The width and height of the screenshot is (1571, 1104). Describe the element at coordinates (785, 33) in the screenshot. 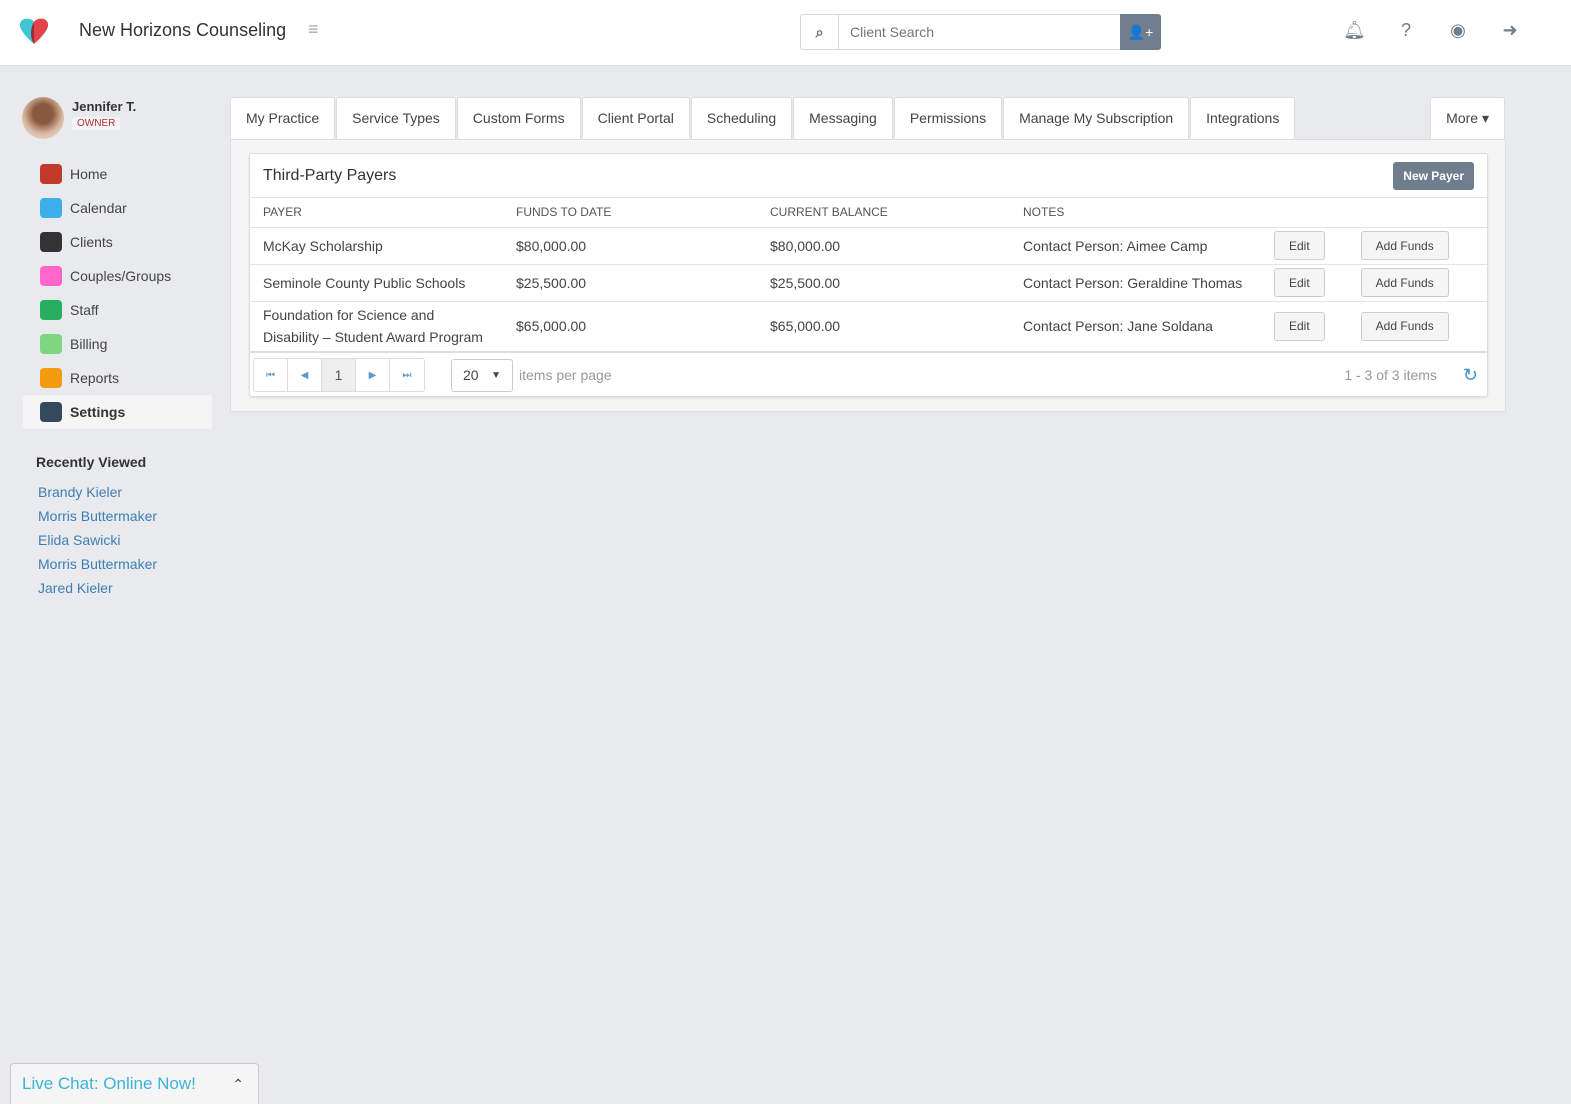

I see `top-bar: New Horizons Counseling ≡ ⌕ 👤+ 🔔︎ ? ◉ ➜` at that location.